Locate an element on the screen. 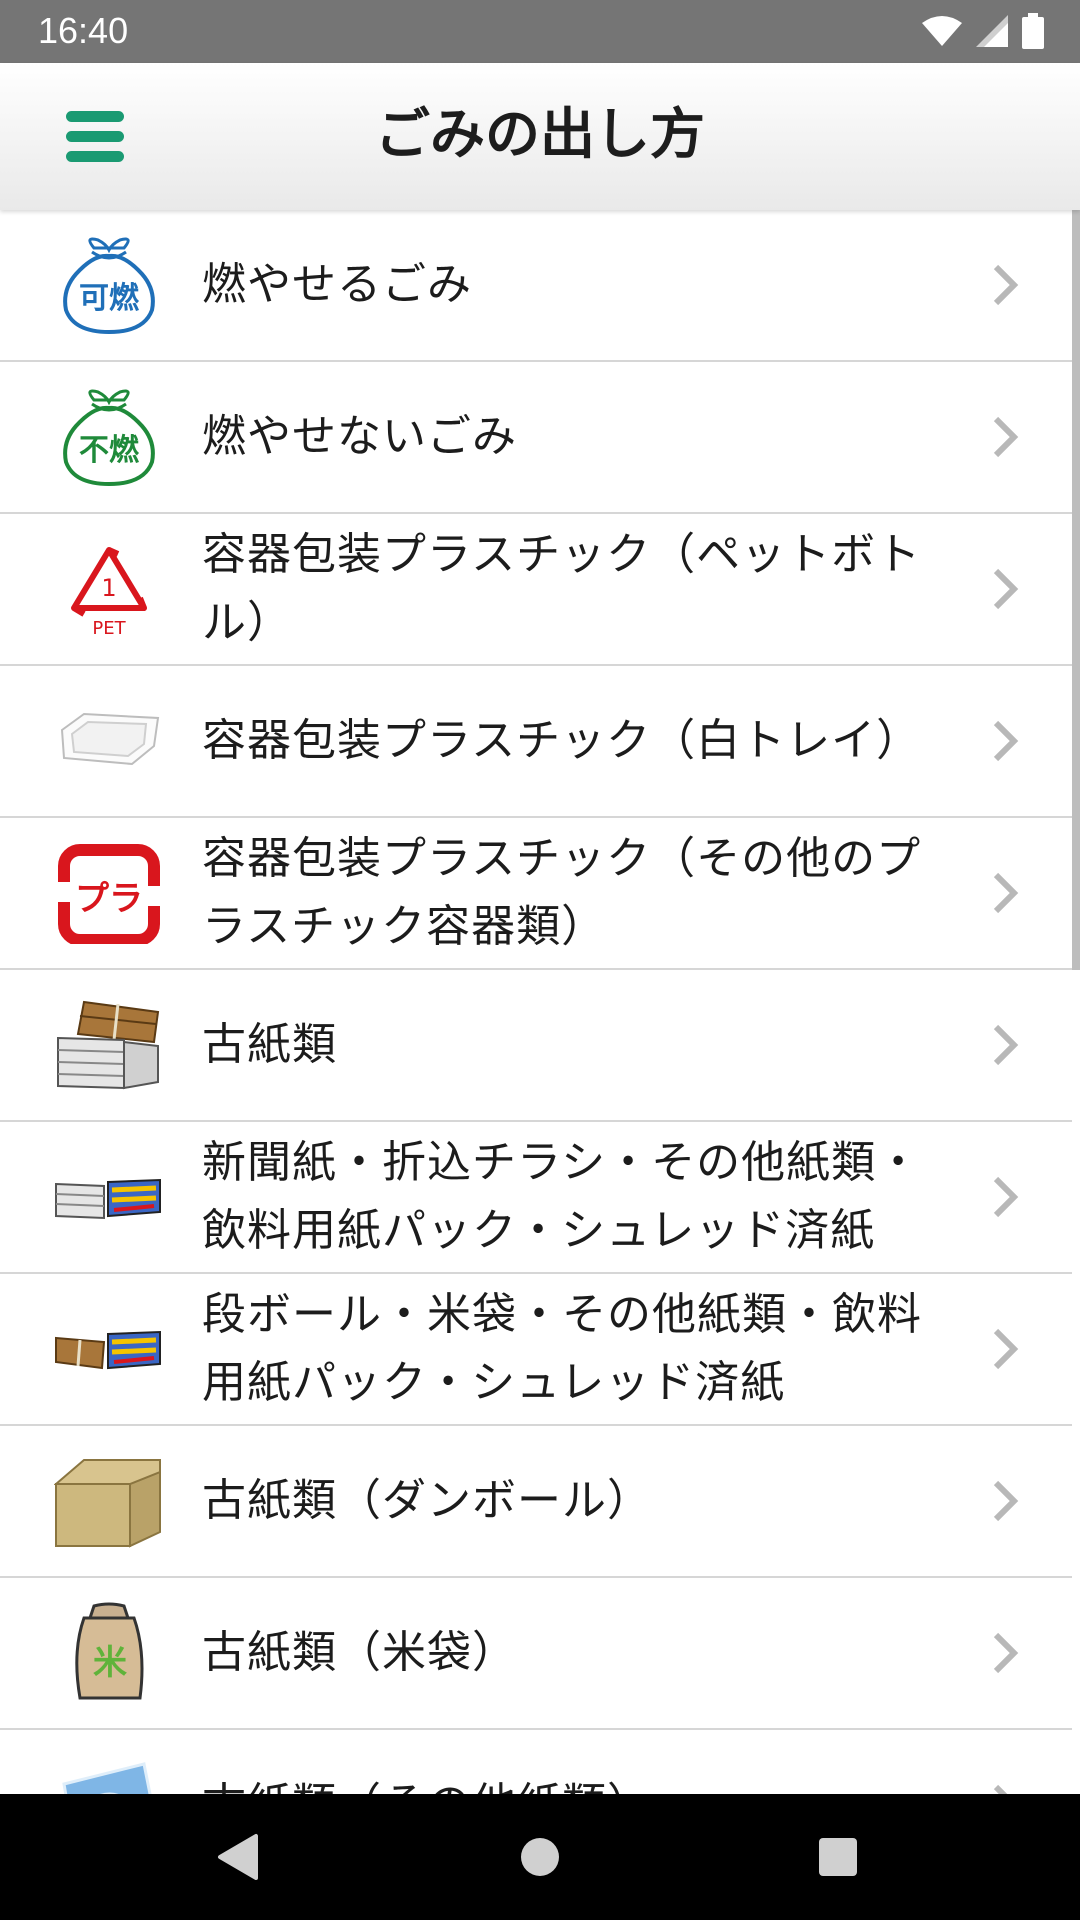 The image size is (1080, 1920). list-item-label: 新聞紙・折込チラシ・その他紙類・飲料用紙パック・シュレッド済紙 is located at coordinates (562, 1196).